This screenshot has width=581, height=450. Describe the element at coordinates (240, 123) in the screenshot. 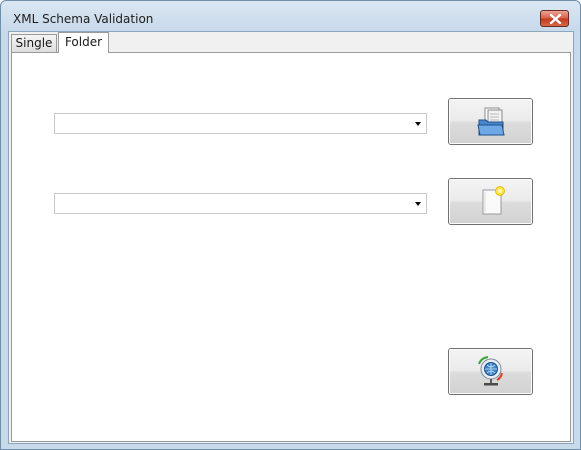

I see `source-folder-combo` at that location.